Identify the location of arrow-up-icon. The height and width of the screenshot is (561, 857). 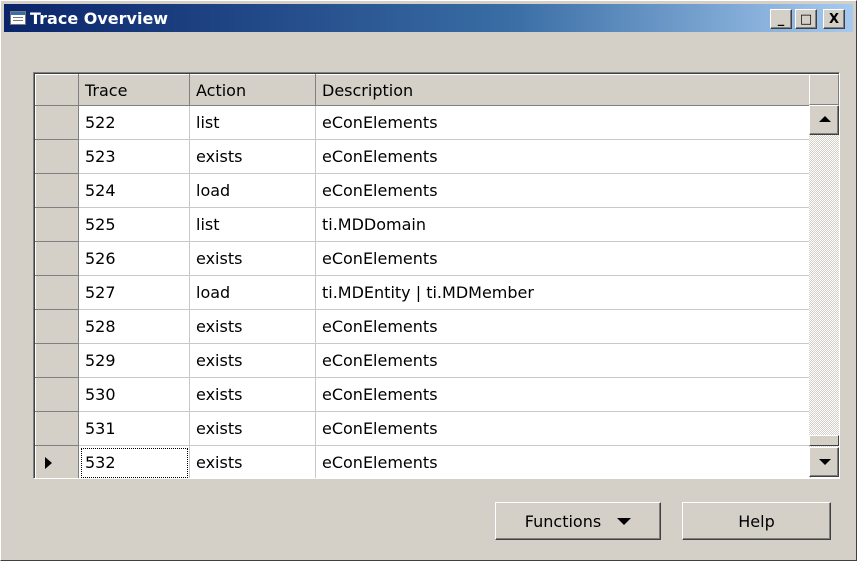
(825, 119).